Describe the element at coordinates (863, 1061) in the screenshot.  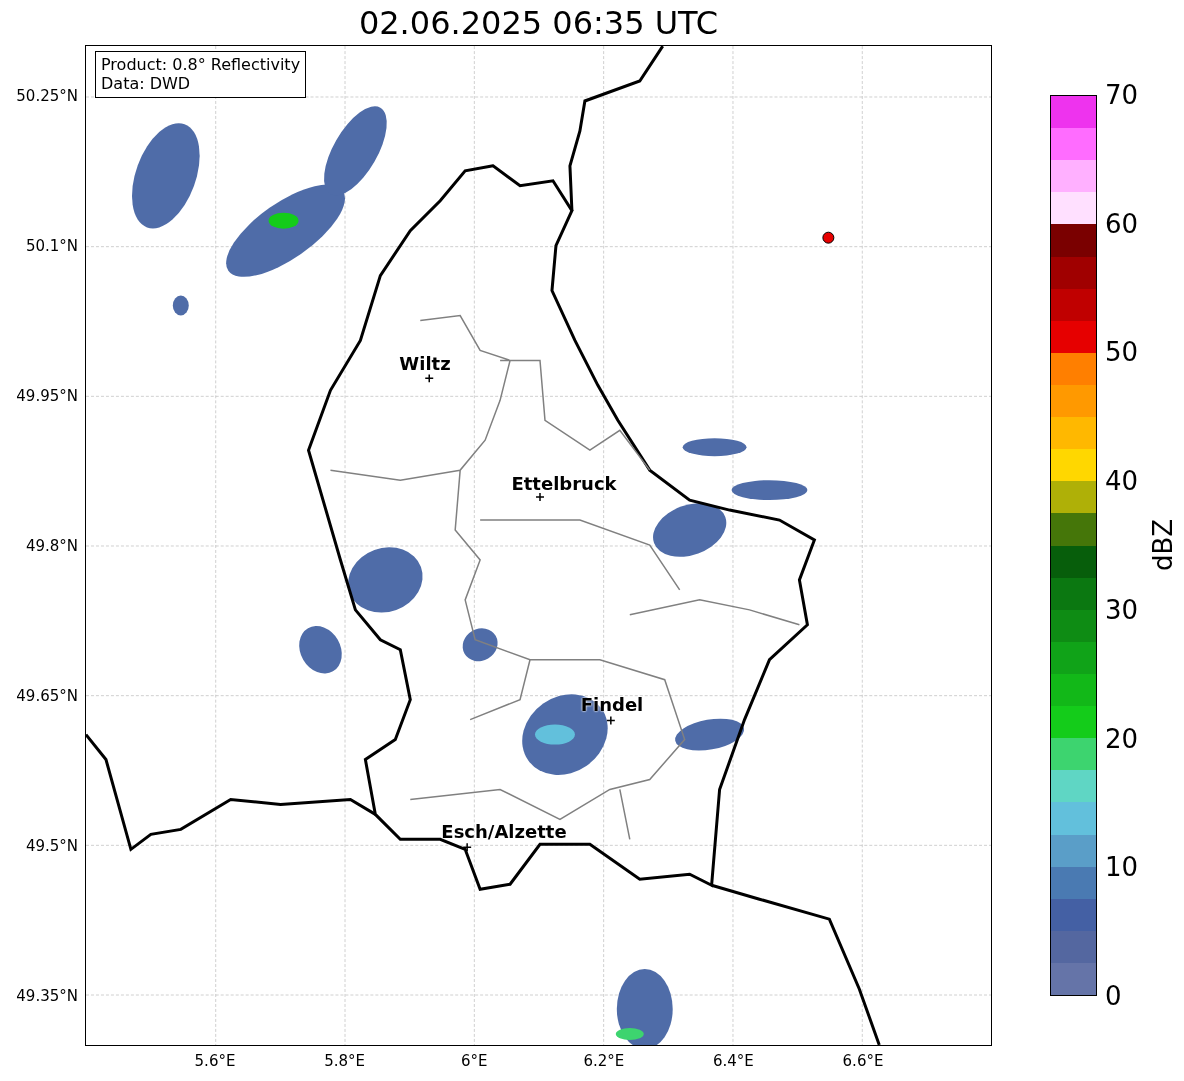
I see `axis-tick-label: 6.6°E` at that location.